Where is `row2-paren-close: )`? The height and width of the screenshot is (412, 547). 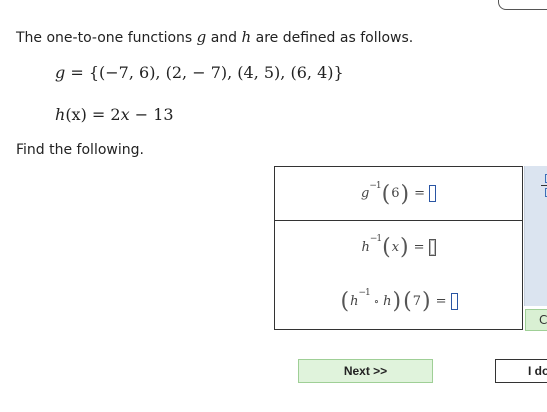 row2-paren-close: ) is located at coordinates (404, 247).